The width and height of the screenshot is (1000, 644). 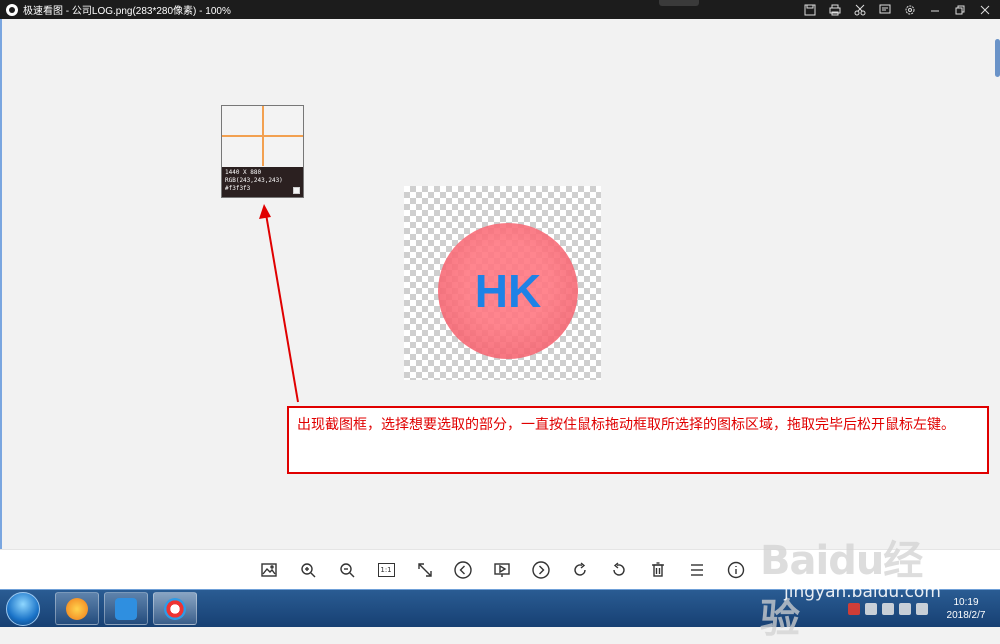 What do you see at coordinates (580, 570) in the screenshot?
I see `rotate-right-icon` at bounding box center [580, 570].